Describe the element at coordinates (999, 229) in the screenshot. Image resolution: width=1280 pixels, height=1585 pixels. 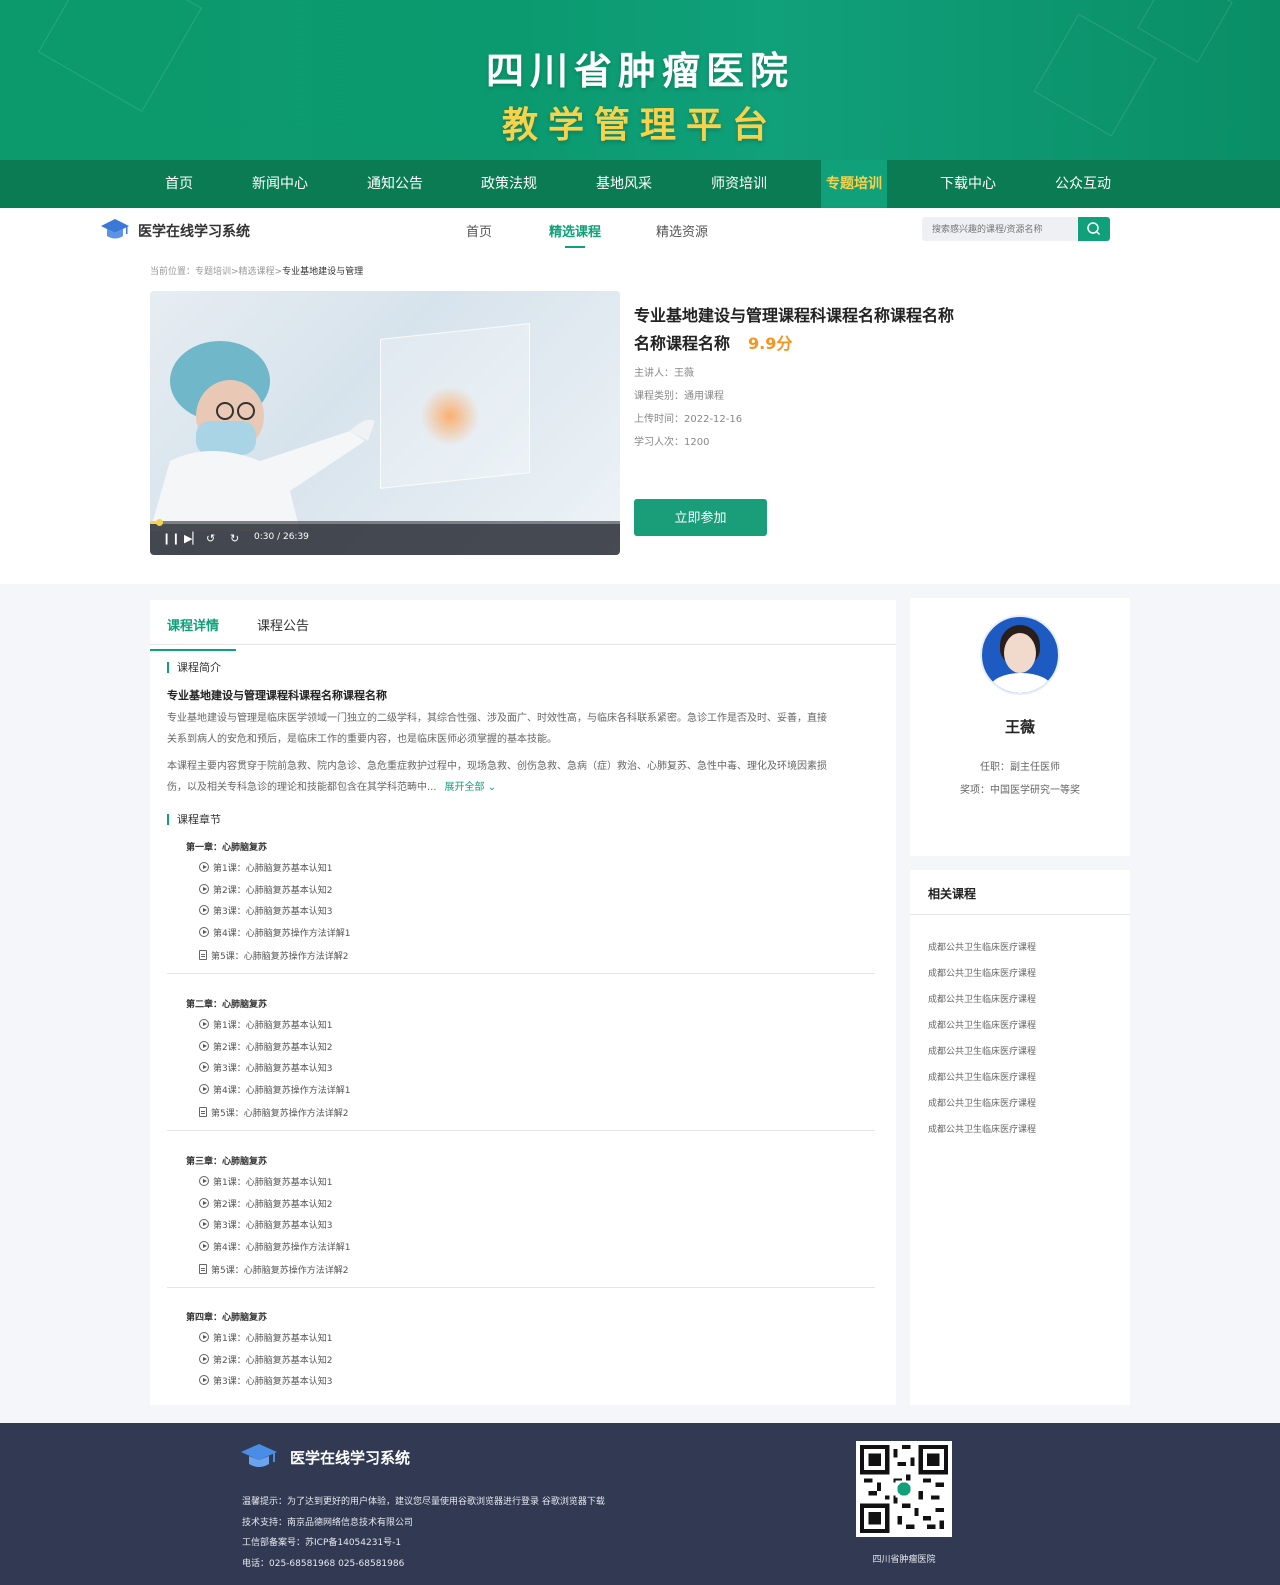
I see `search-input` at that location.